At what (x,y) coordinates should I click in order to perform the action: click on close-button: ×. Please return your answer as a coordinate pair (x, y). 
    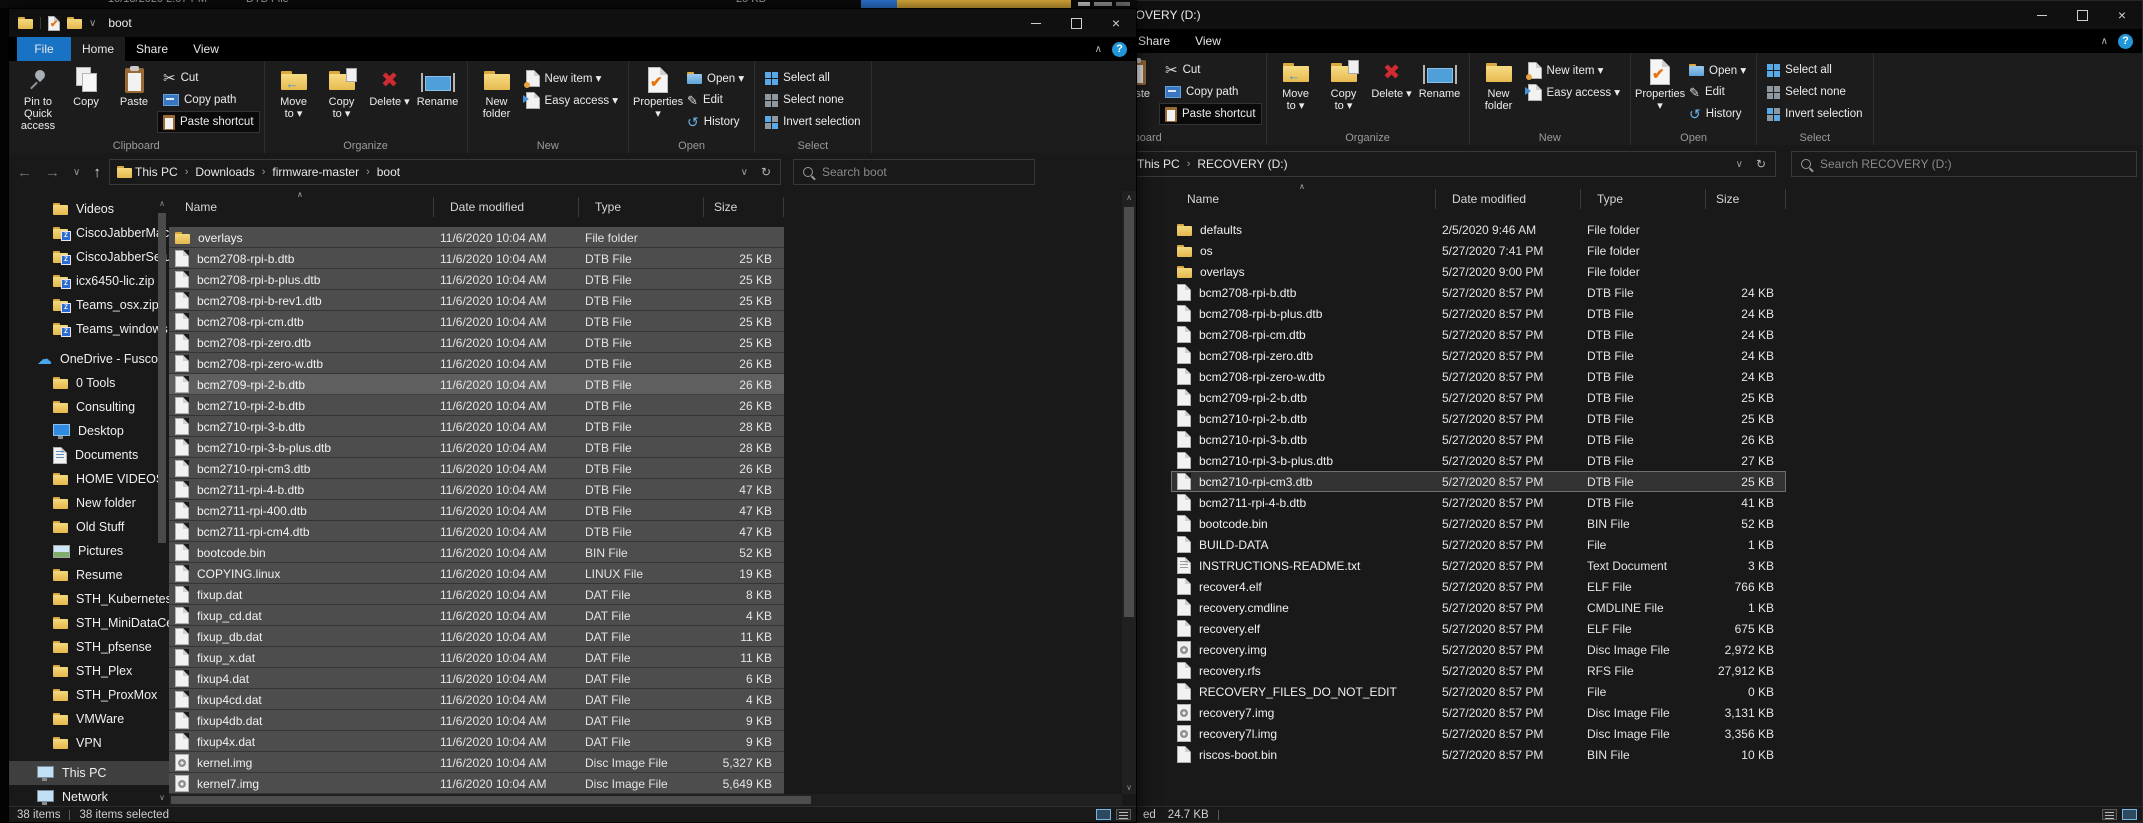
    Looking at the image, I should click on (1116, 23).